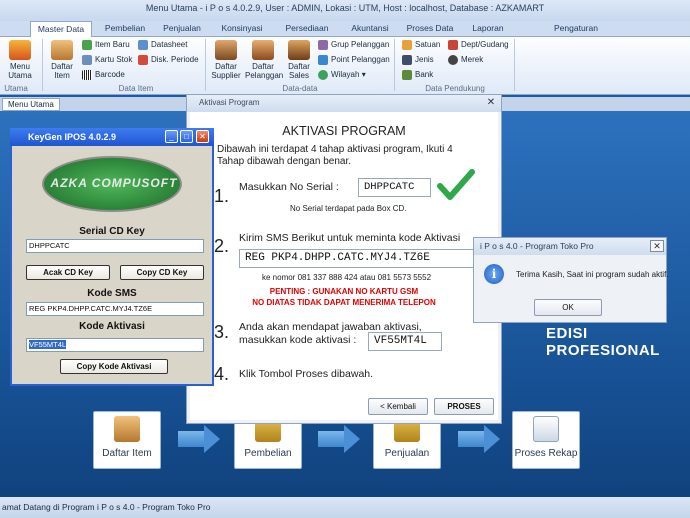  I want to click on tab-persediaan: Persediaan, so click(307, 29).